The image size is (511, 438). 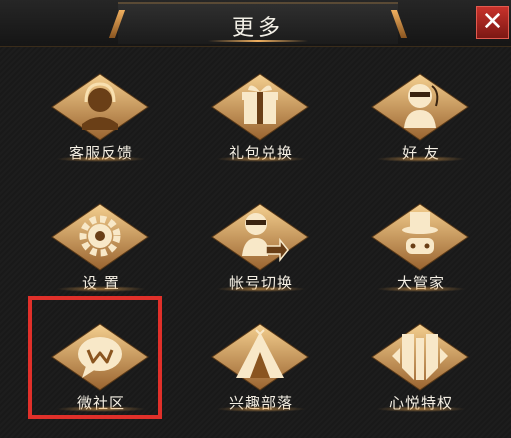 I want to click on privilege-emblem-icon, so click(x=420, y=357).